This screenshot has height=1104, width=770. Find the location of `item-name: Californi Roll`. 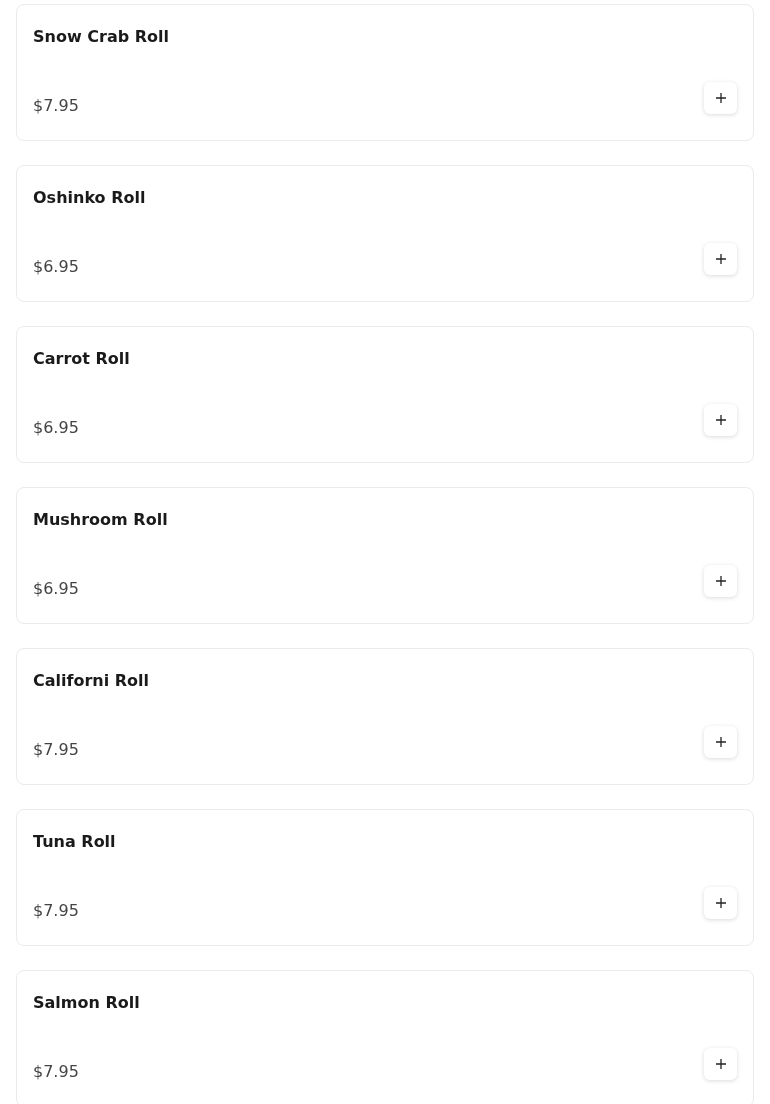

item-name: Californi Roll is located at coordinates (92, 681).